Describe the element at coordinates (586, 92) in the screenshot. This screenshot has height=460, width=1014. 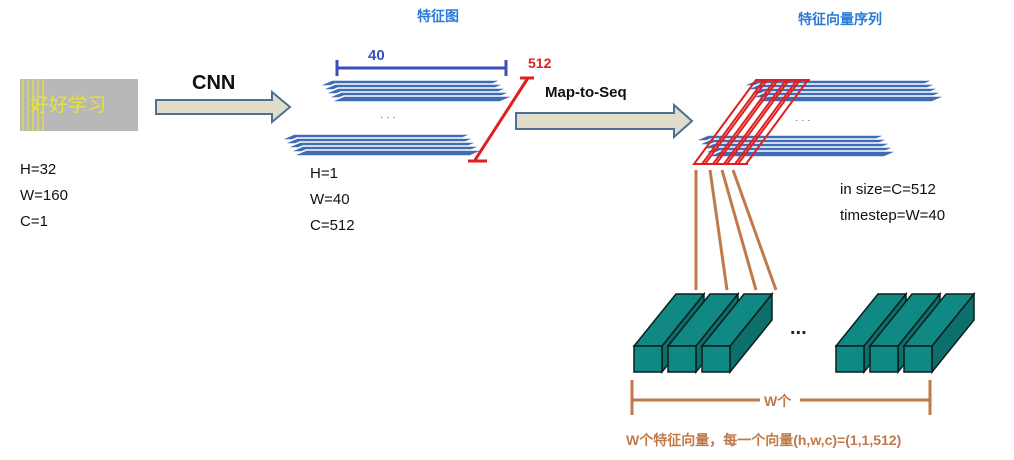
I see `map-to-seq-label: Map-to-Seq` at that location.